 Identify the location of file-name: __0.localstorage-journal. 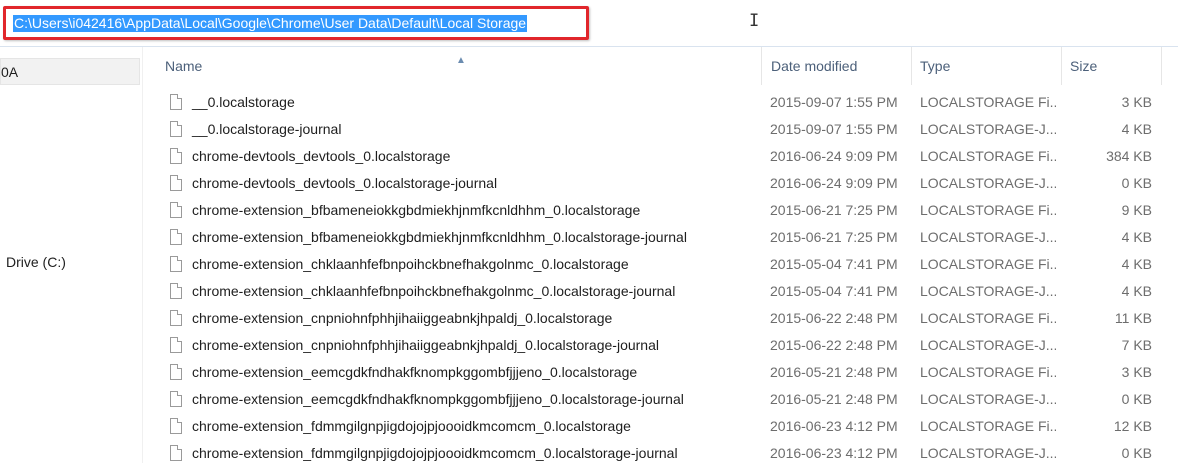
(267, 129).